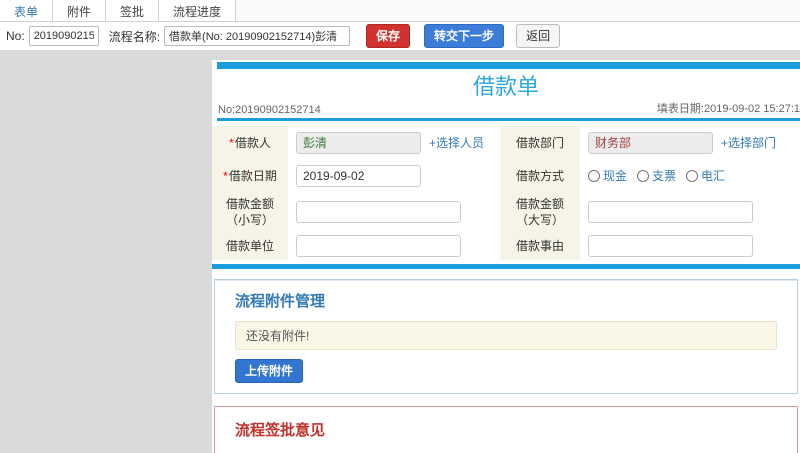 The height and width of the screenshot is (453, 800). Describe the element at coordinates (656, 175) in the screenshot. I see `radio-cheque: 支票` at that location.